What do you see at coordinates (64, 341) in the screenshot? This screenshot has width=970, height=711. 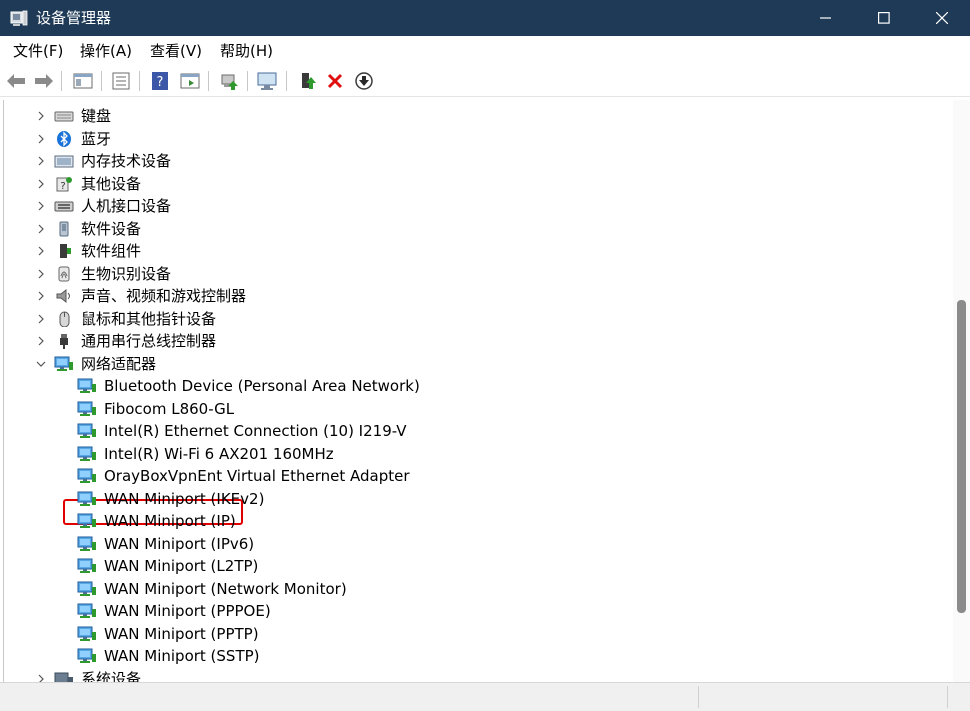 I see `usb-icon` at bounding box center [64, 341].